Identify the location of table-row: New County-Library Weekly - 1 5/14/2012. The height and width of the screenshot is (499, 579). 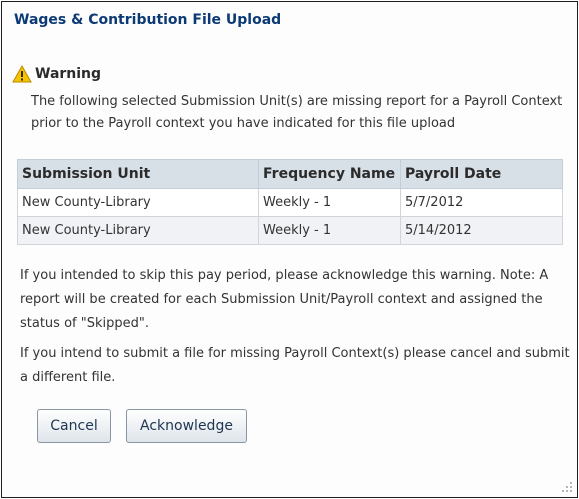
(290, 230).